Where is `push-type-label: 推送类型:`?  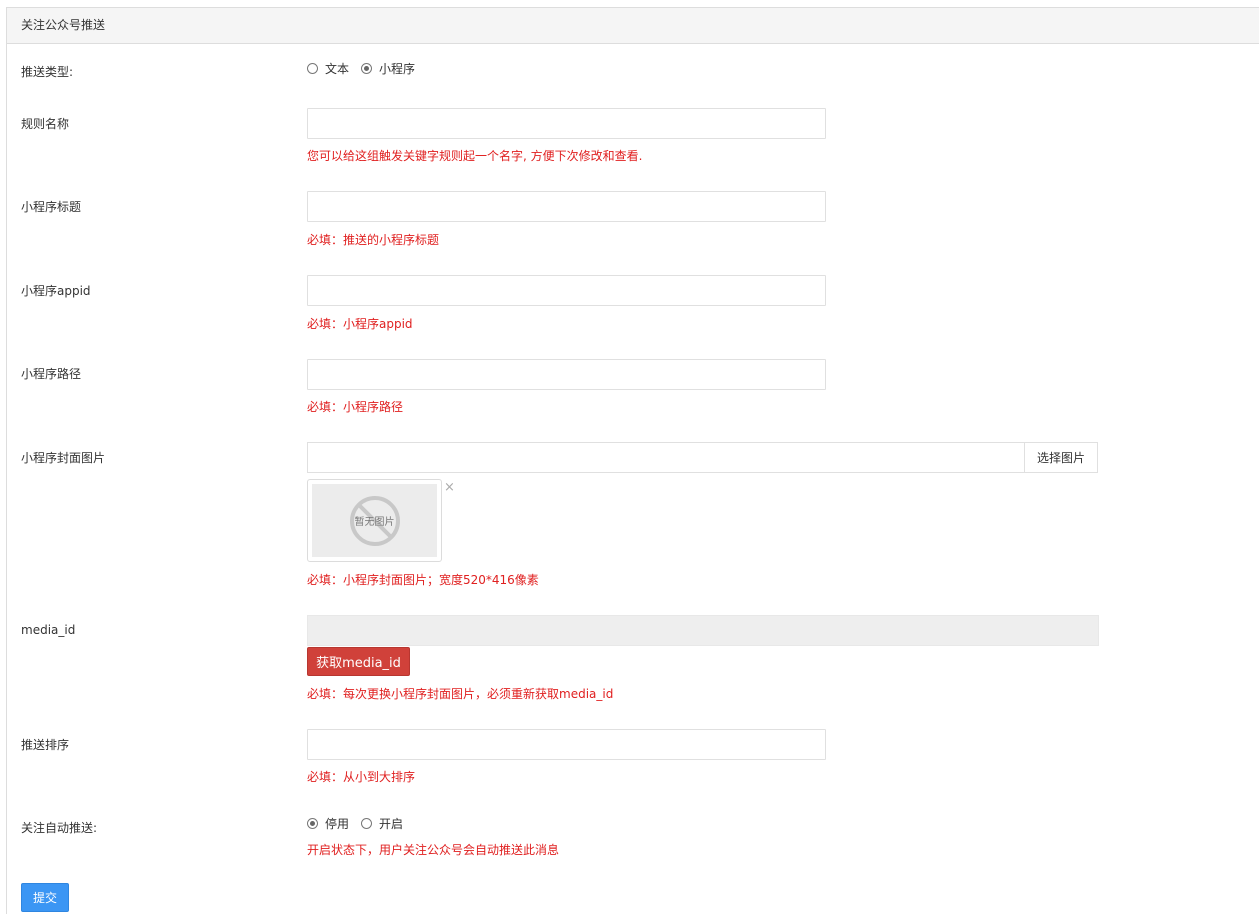
push-type-label: 推送类型: is located at coordinates (47, 72).